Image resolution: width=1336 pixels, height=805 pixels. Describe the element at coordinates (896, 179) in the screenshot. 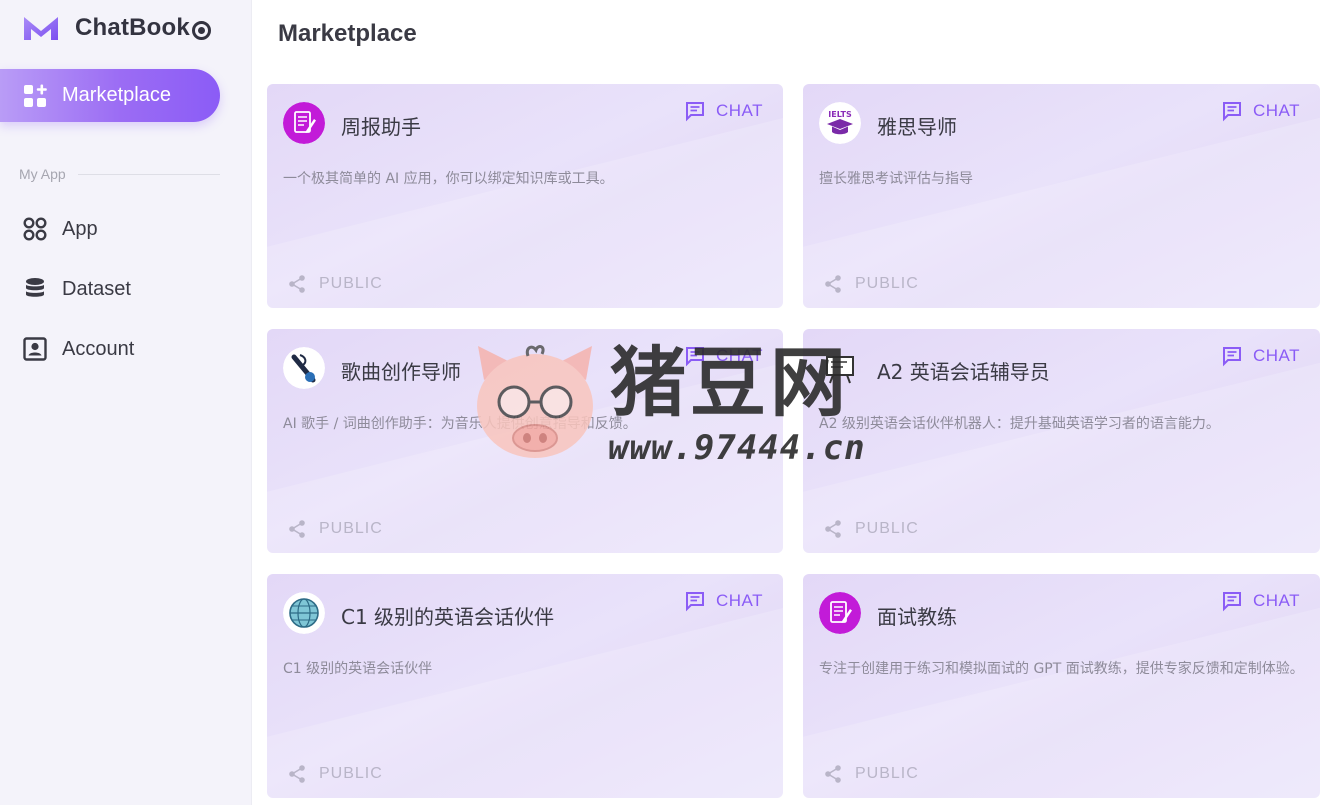

I see `card-description: 擅长雅思考试评估与指导` at that location.